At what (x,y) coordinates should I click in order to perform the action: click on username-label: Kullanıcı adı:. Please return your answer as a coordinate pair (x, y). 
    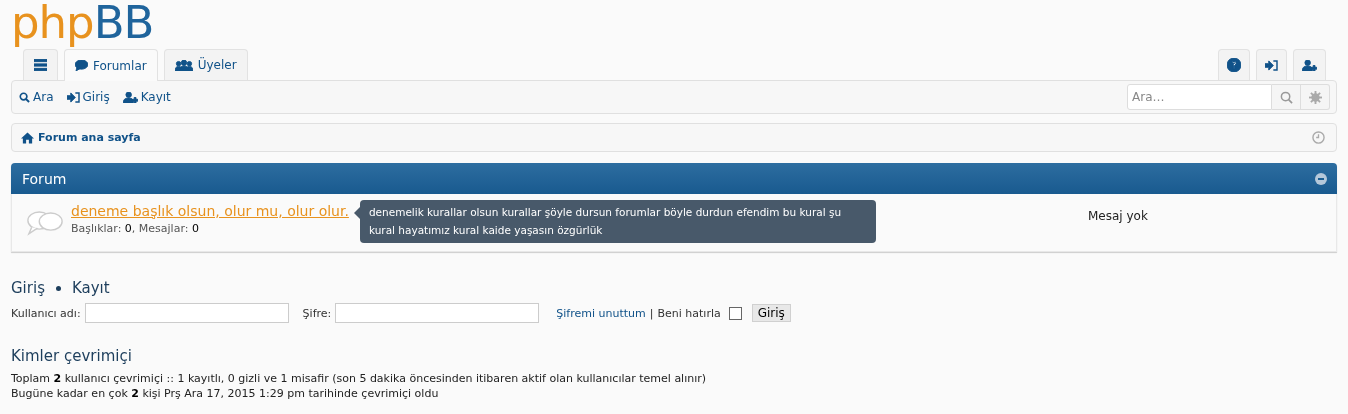
    Looking at the image, I should click on (46, 313).